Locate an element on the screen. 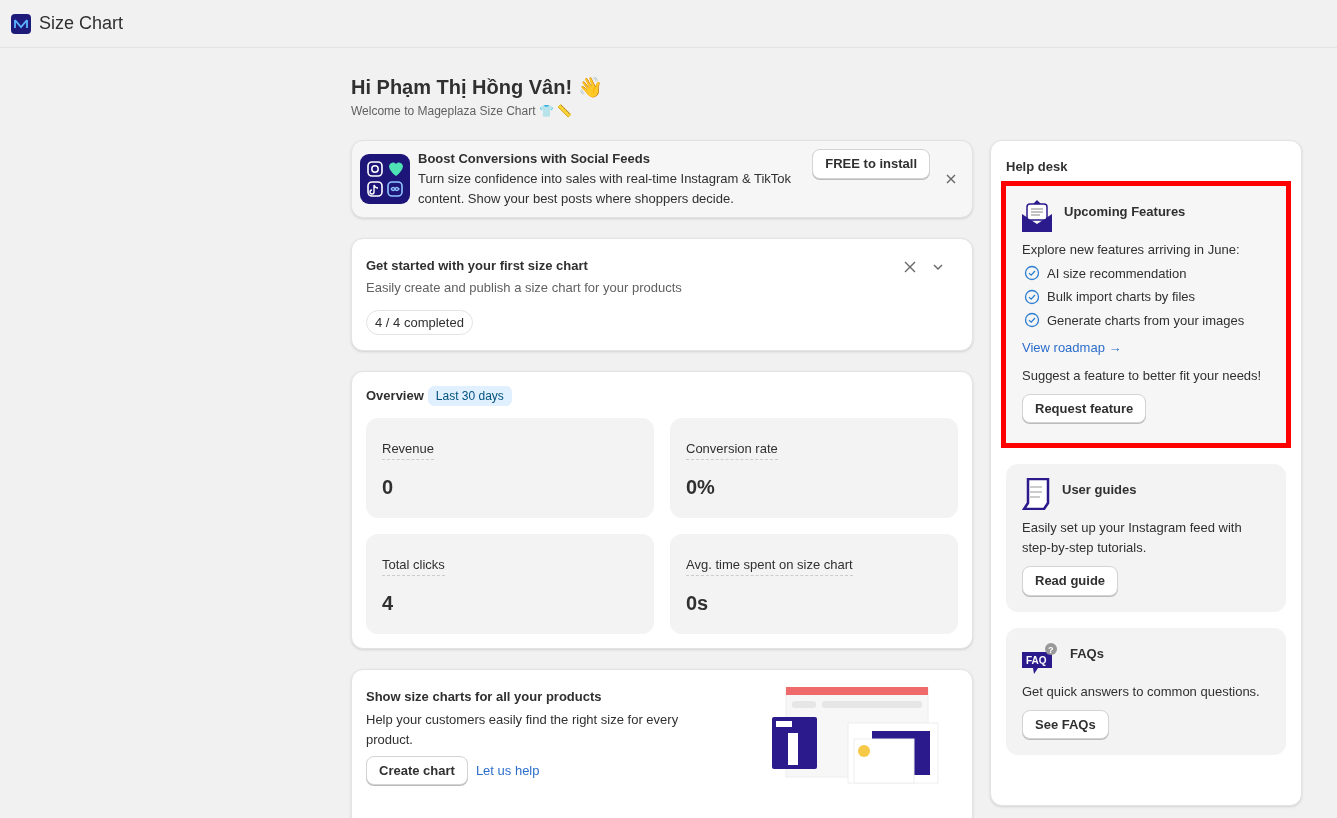 This screenshot has width=1337, height=818. overview-title: Overview is located at coordinates (395, 396).